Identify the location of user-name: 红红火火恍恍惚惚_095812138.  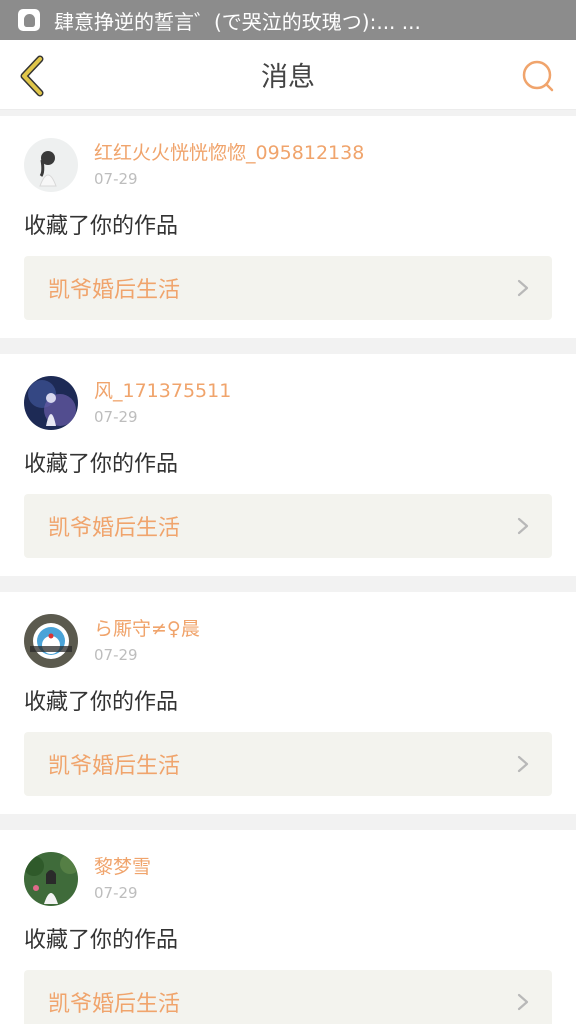
(229, 153).